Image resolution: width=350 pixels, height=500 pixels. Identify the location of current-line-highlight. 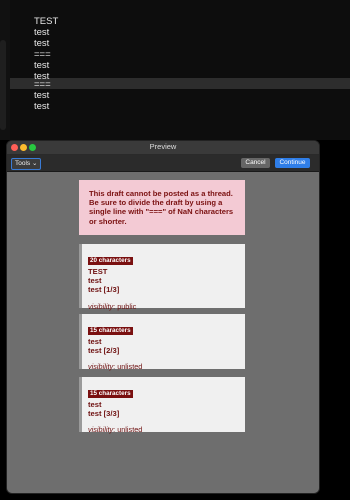
(180, 83).